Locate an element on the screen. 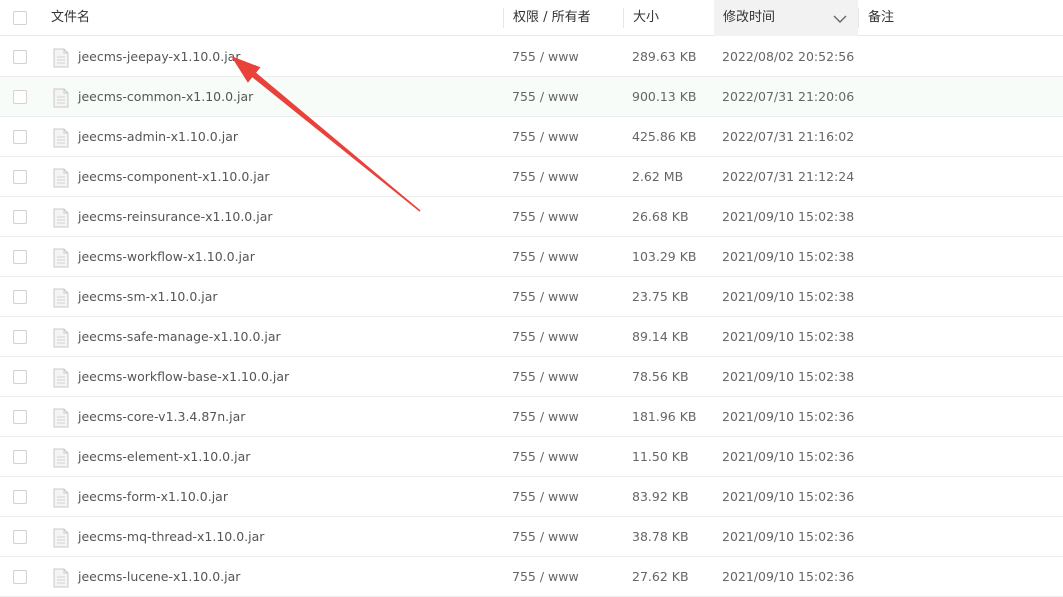 This screenshot has width=1063, height=597. file-name: jeecms-form-x1.10.0.jar is located at coordinates (153, 497).